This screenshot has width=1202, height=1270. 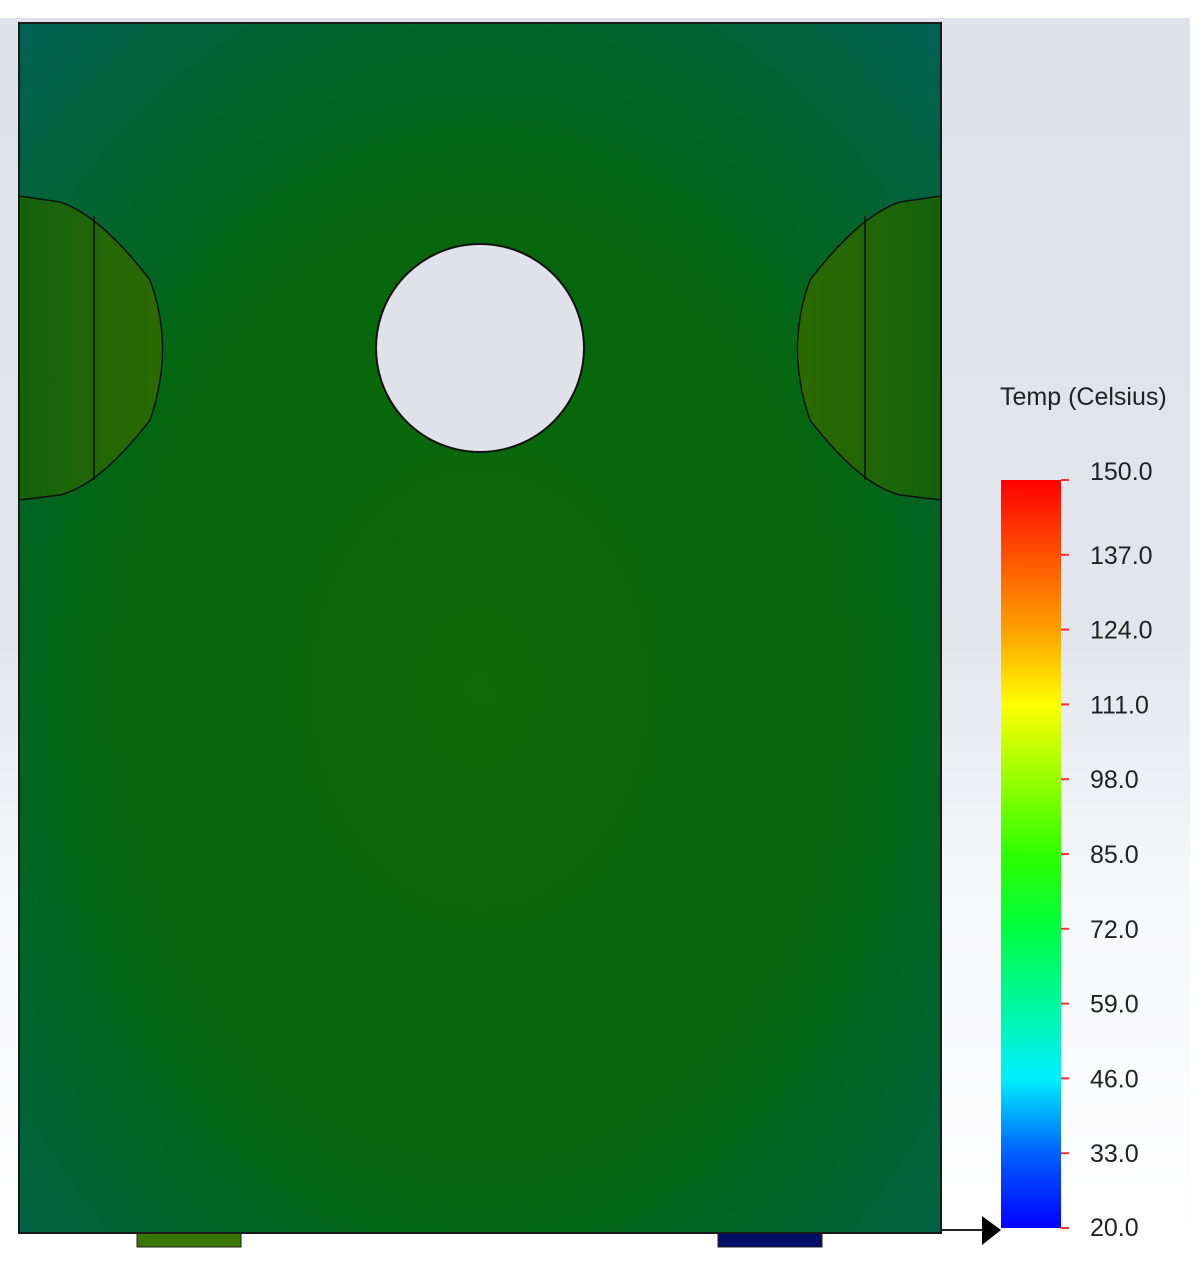 What do you see at coordinates (1083, 397) in the screenshot?
I see `legend-title: Temp (Celsius)` at bounding box center [1083, 397].